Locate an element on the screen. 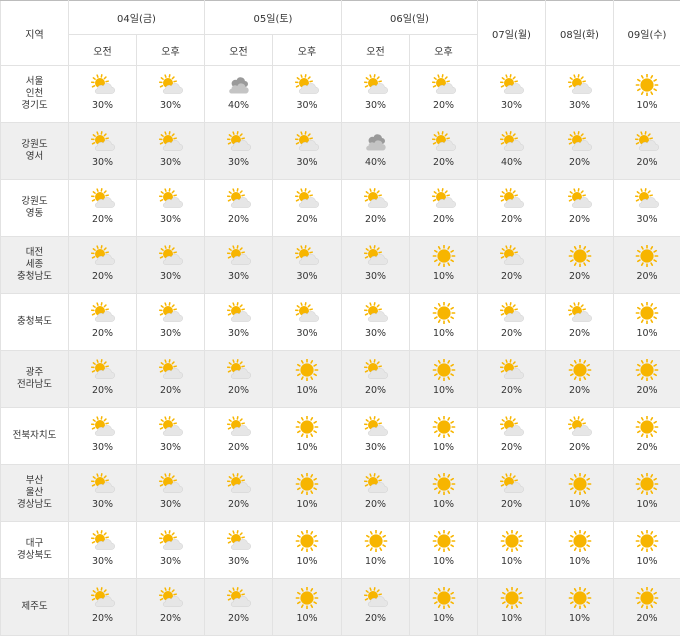 The image size is (680, 637). region-name-line: 광주 is located at coordinates (34, 372).